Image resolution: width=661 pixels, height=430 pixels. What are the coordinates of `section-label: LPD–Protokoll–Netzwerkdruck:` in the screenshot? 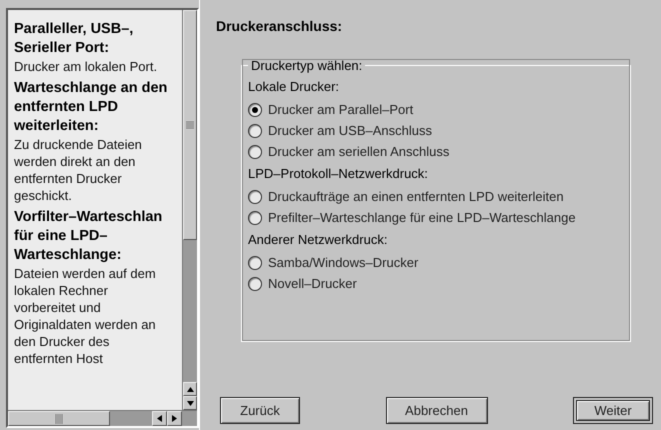 It's located at (338, 174).